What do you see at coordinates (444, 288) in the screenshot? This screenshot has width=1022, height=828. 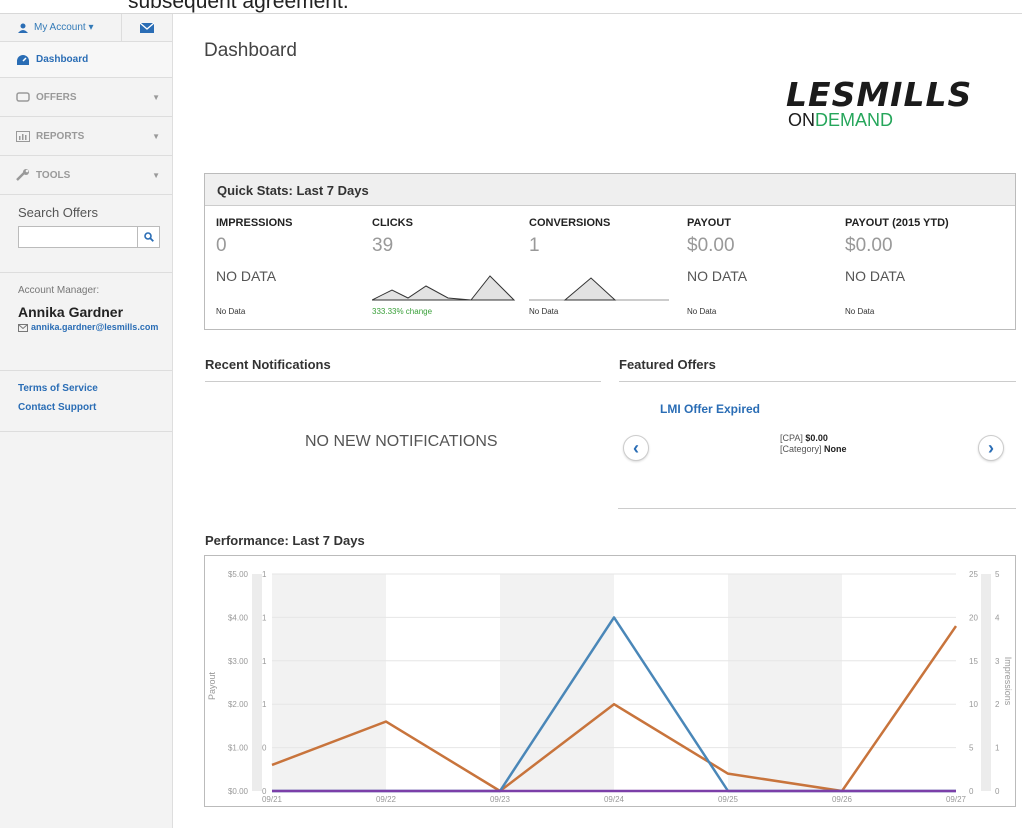 I see `clicks-sparkline` at bounding box center [444, 288].